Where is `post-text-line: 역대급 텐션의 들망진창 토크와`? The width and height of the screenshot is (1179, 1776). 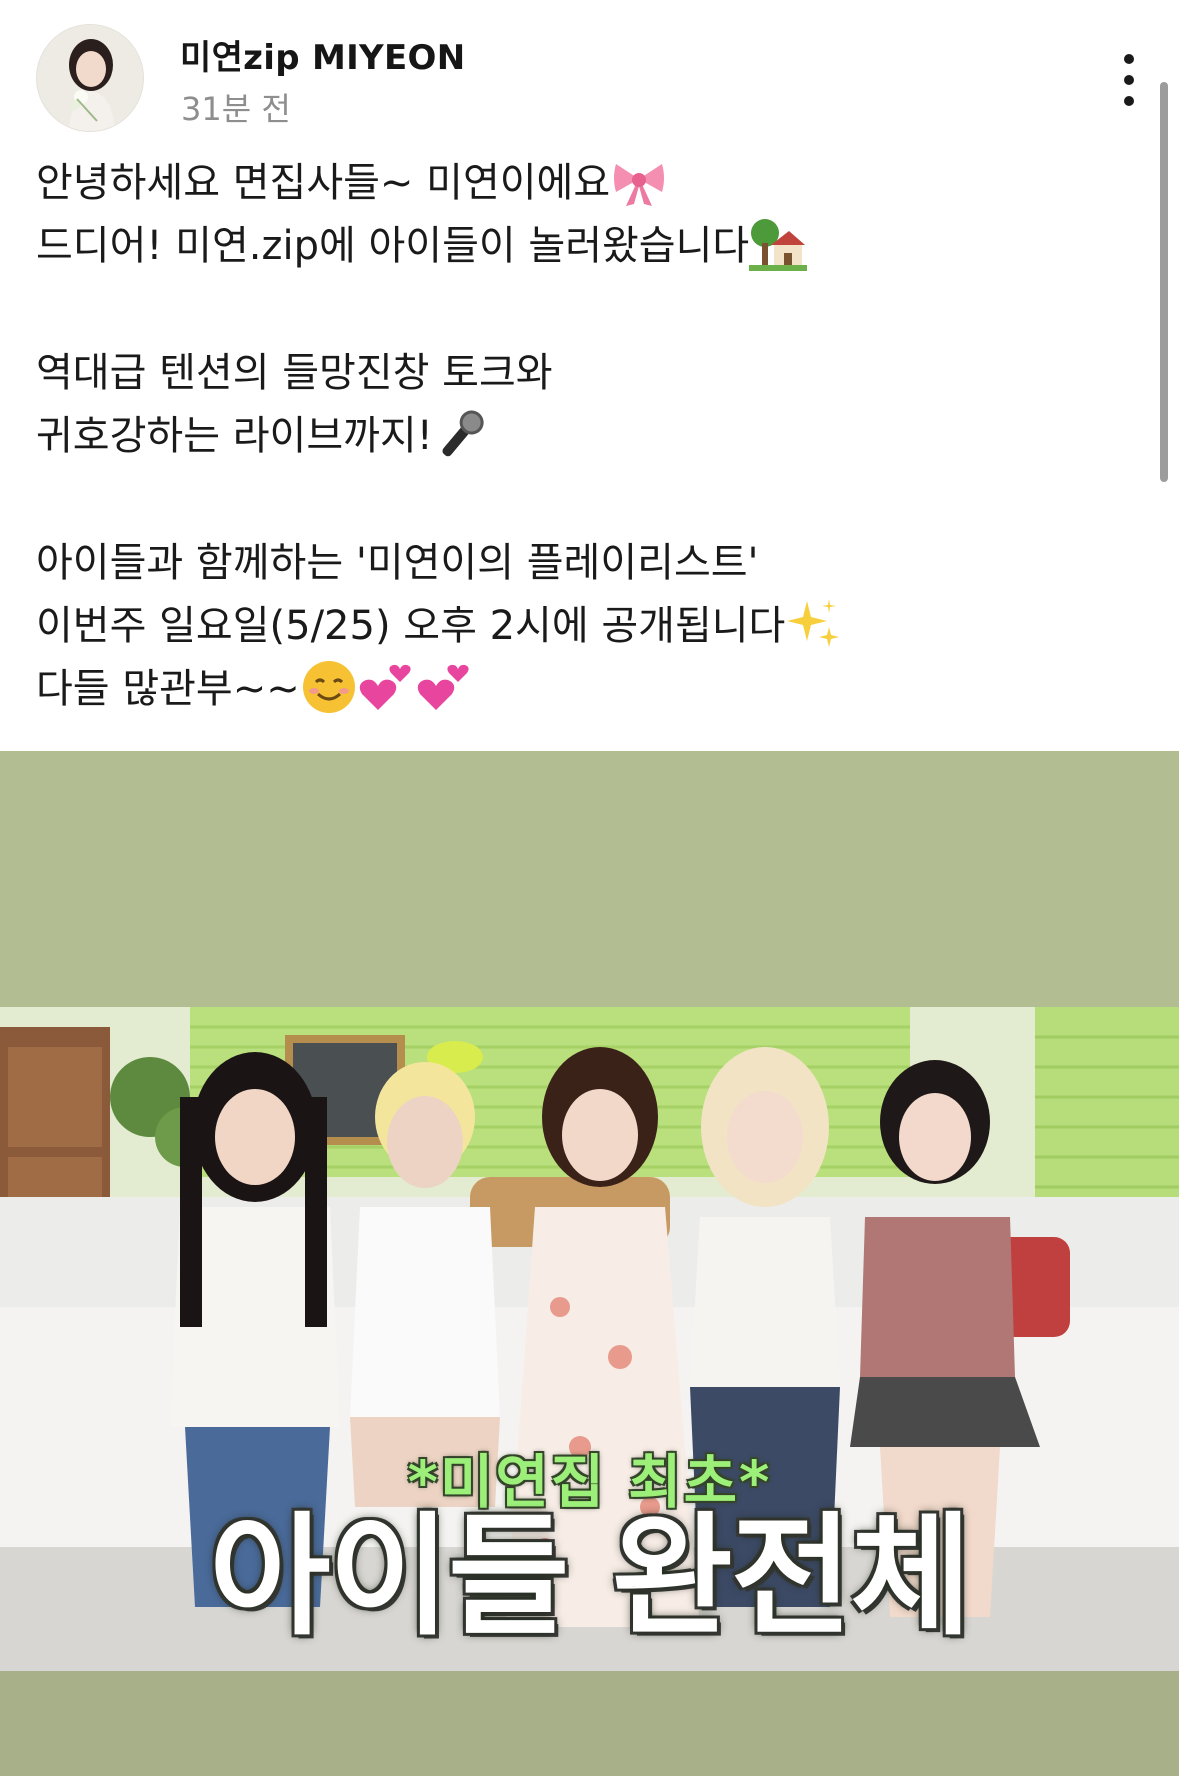 post-text-line: 역대급 텐션의 들망진창 토크와 is located at coordinates (576, 373).